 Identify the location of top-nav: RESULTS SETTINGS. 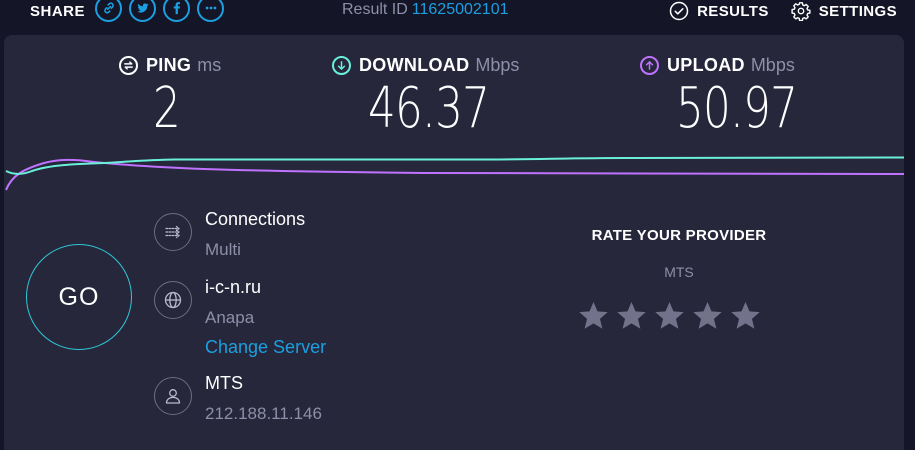
(772, 11).